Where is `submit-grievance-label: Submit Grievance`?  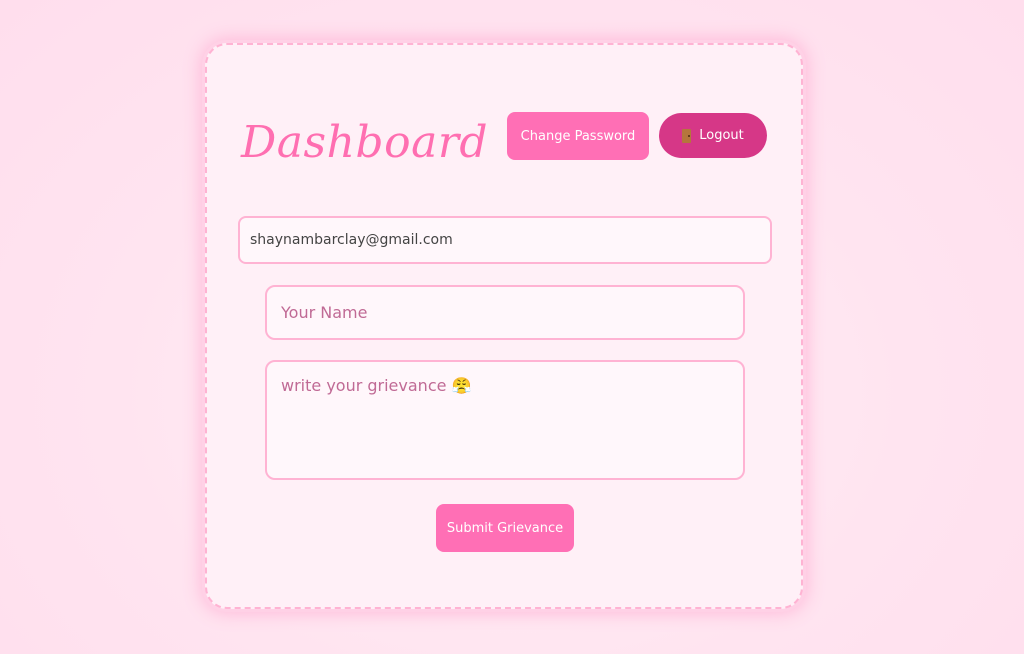
submit-grievance-label: Submit Grievance is located at coordinates (505, 528).